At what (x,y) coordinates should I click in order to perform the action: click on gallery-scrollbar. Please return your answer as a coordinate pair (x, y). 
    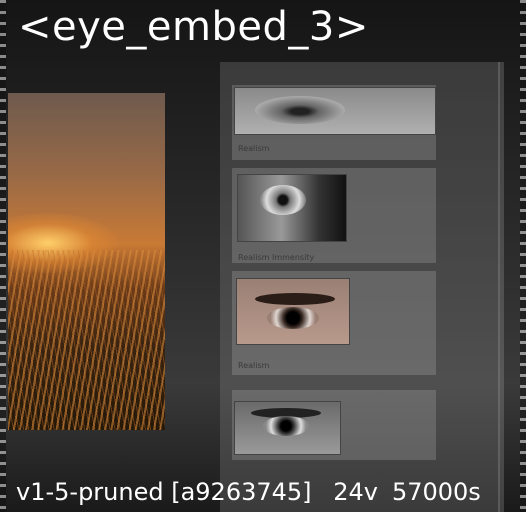
    Looking at the image, I should click on (501, 287).